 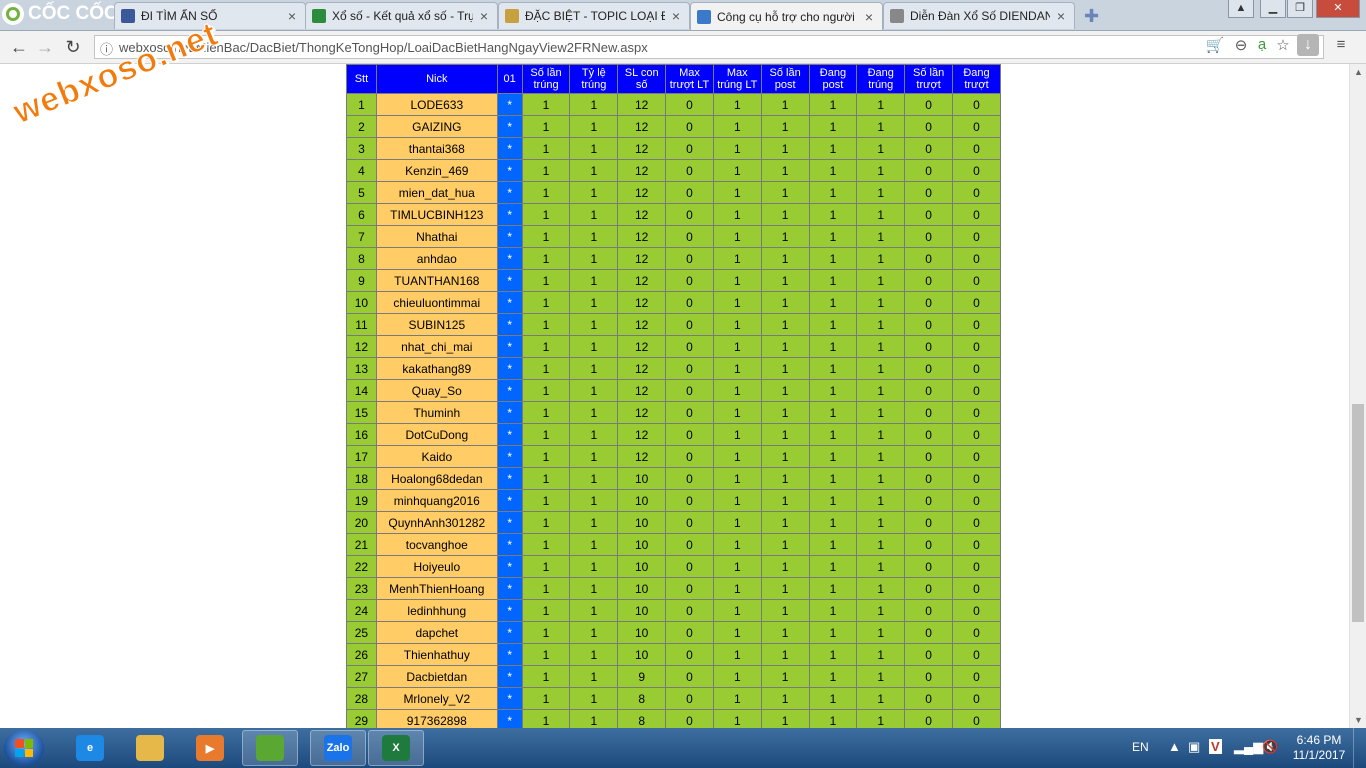 I want to click on nick-cell: GAIZING, so click(x=436, y=126).